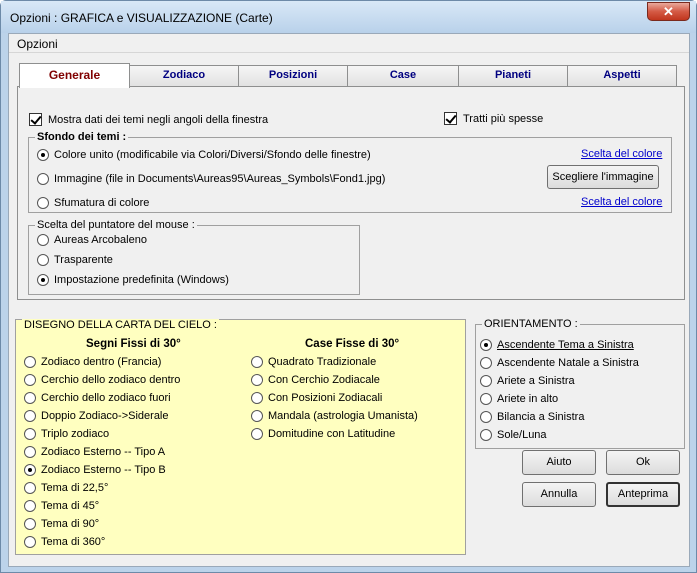 The width and height of the screenshot is (697, 573). Describe the element at coordinates (622, 75) in the screenshot. I see `tab-aspetti: Aspetti` at that location.